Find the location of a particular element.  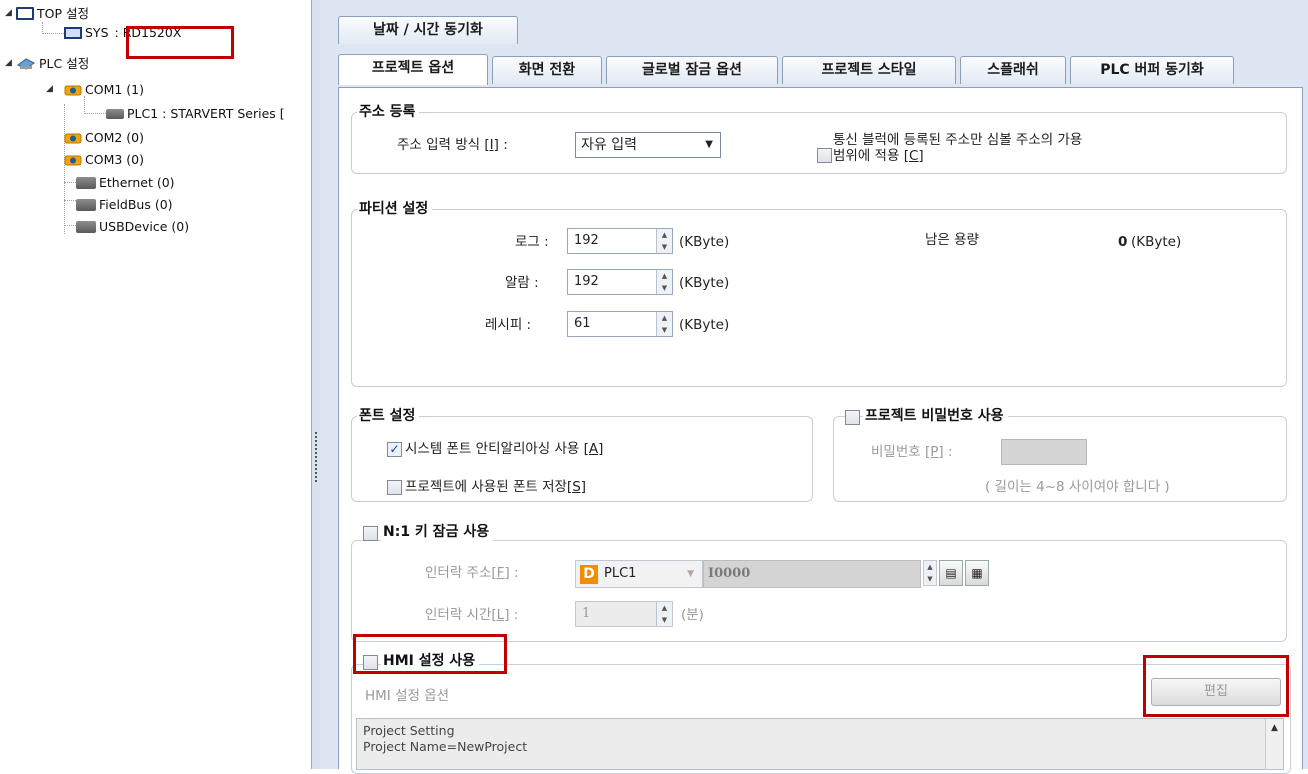

tree-item-com1: COM1 (1) is located at coordinates (104, 89).